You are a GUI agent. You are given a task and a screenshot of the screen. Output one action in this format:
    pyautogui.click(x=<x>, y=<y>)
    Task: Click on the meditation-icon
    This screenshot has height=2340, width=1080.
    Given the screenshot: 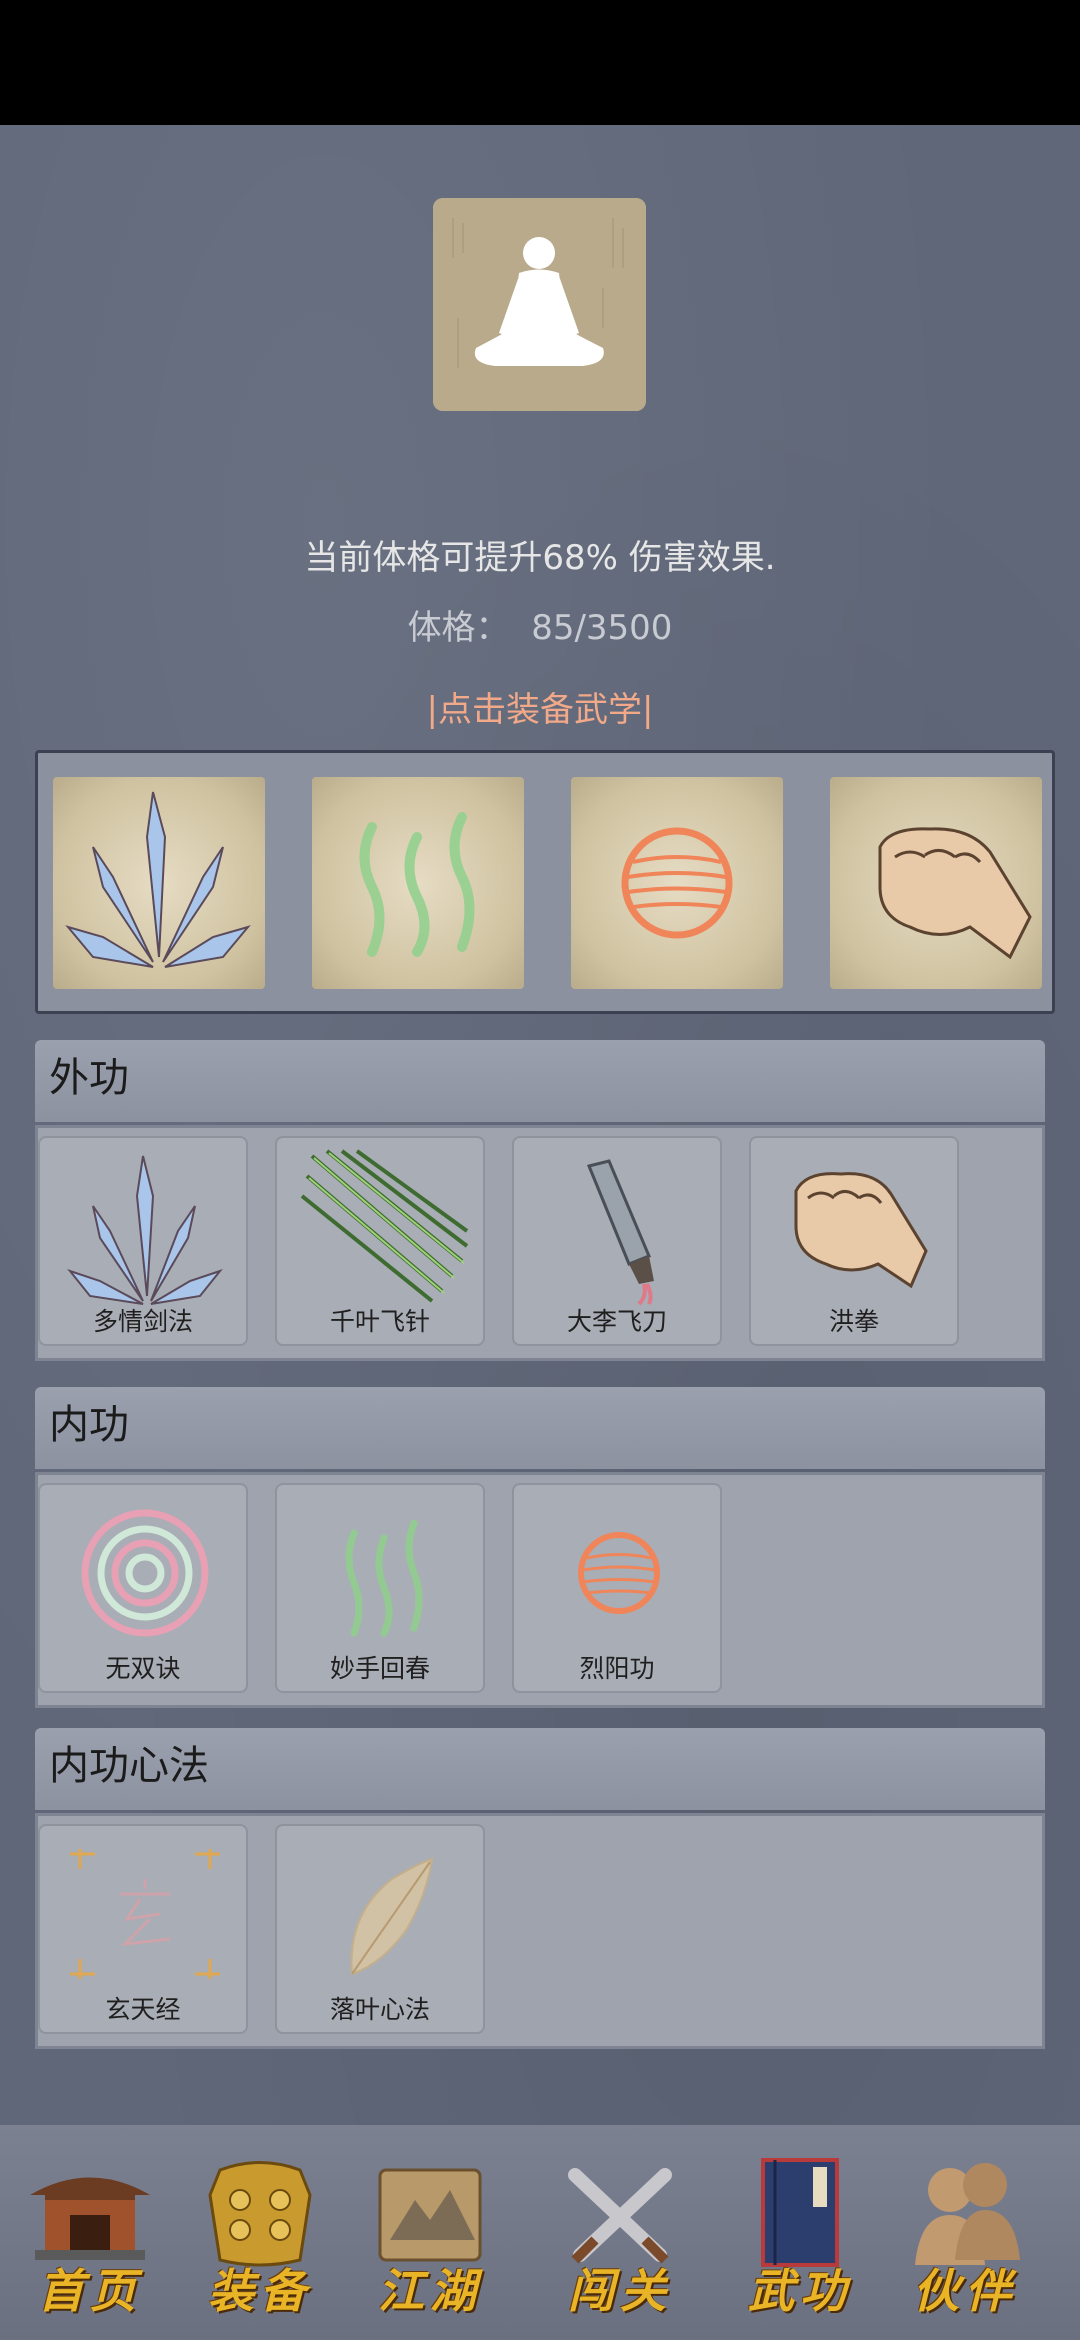 What is the action you would take?
    pyautogui.click(x=539, y=304)
    